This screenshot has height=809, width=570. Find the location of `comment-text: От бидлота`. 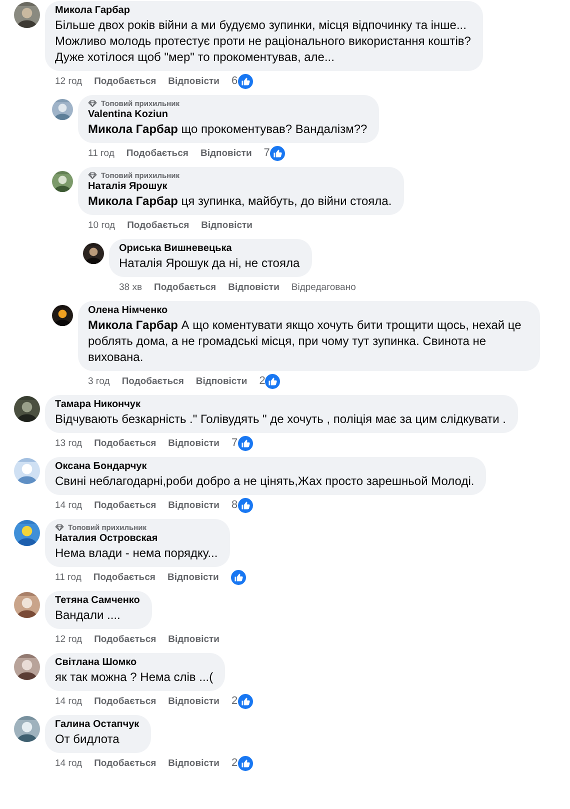

comment-text: От бидлота is located at coordinates (87, 739).